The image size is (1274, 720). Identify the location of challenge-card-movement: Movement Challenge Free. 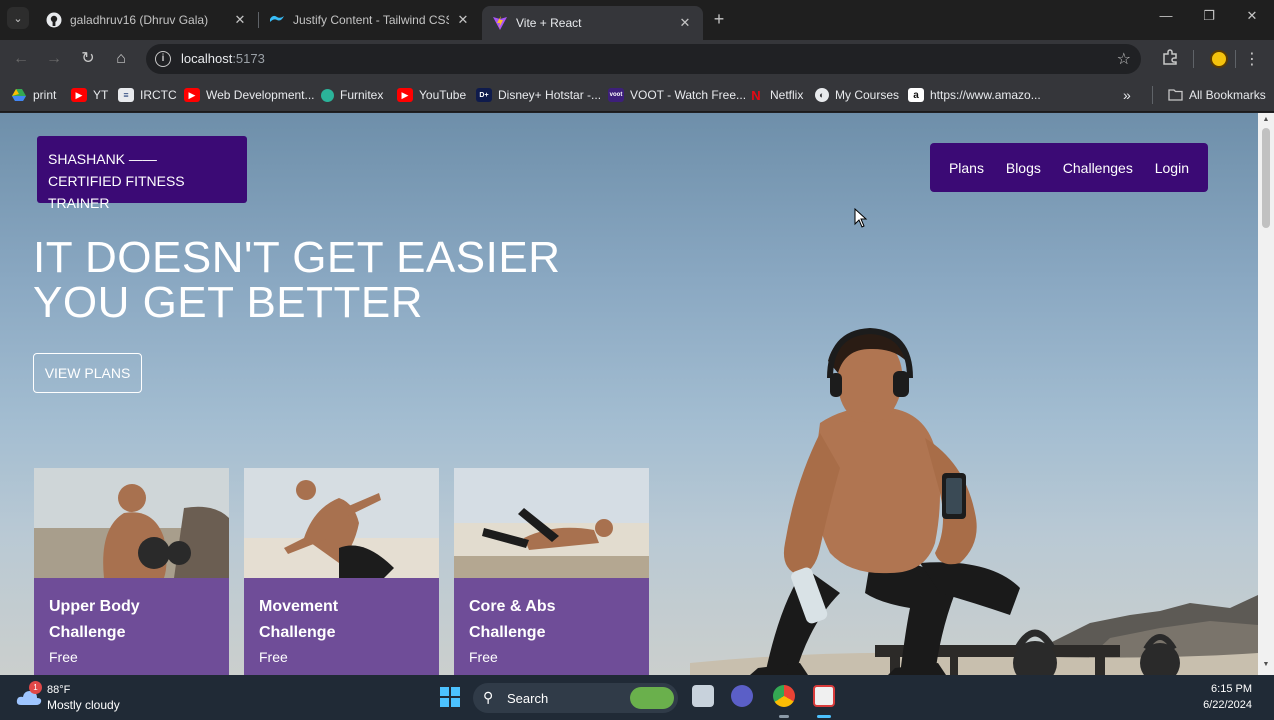
(341, 571).